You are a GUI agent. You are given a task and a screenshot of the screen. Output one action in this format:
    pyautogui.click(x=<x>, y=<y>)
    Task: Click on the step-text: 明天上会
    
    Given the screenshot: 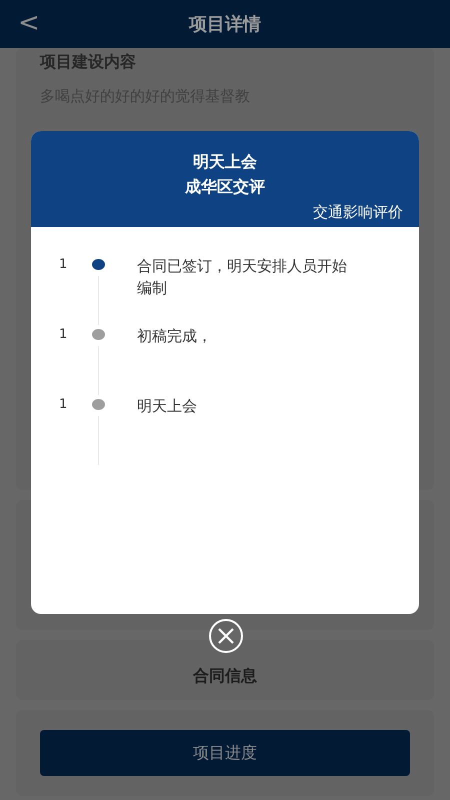 What is the action you would take?
    pyautogui.click(x=167, y=406)
    